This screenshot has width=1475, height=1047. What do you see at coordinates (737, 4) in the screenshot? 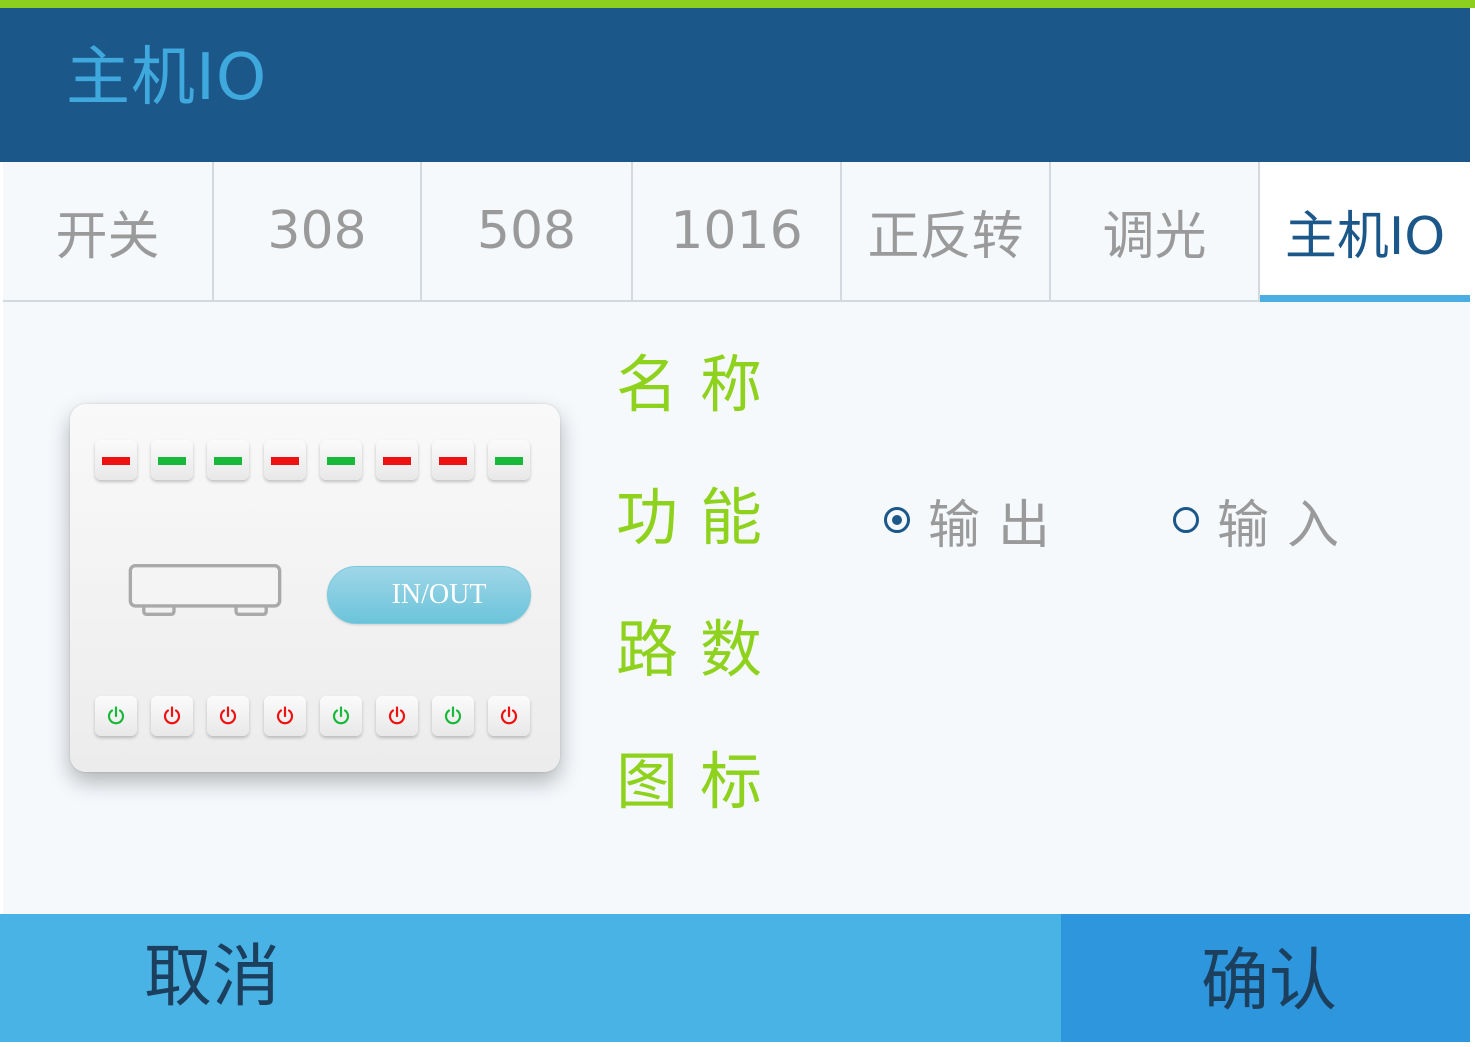
I see `top-accent-line` at bounding box center [737, 4].